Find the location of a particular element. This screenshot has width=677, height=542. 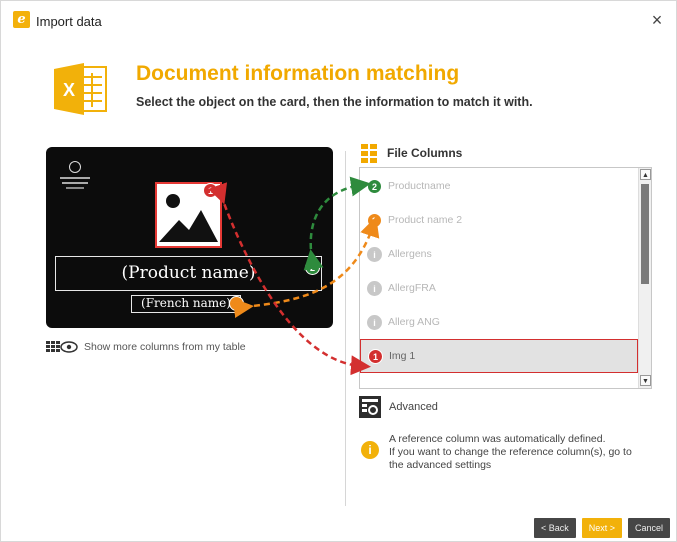

list-item: 3 Product name 2 is located at coordinates (499, 220).